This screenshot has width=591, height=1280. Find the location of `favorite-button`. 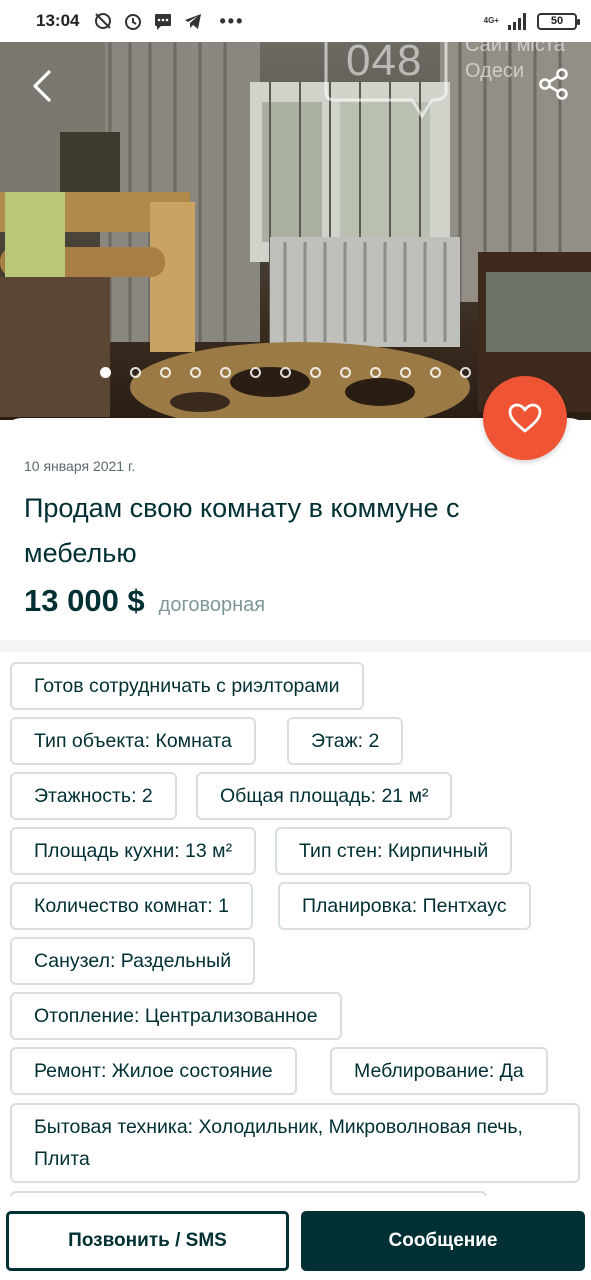

favorite-button is located at coordinates (525, 418).